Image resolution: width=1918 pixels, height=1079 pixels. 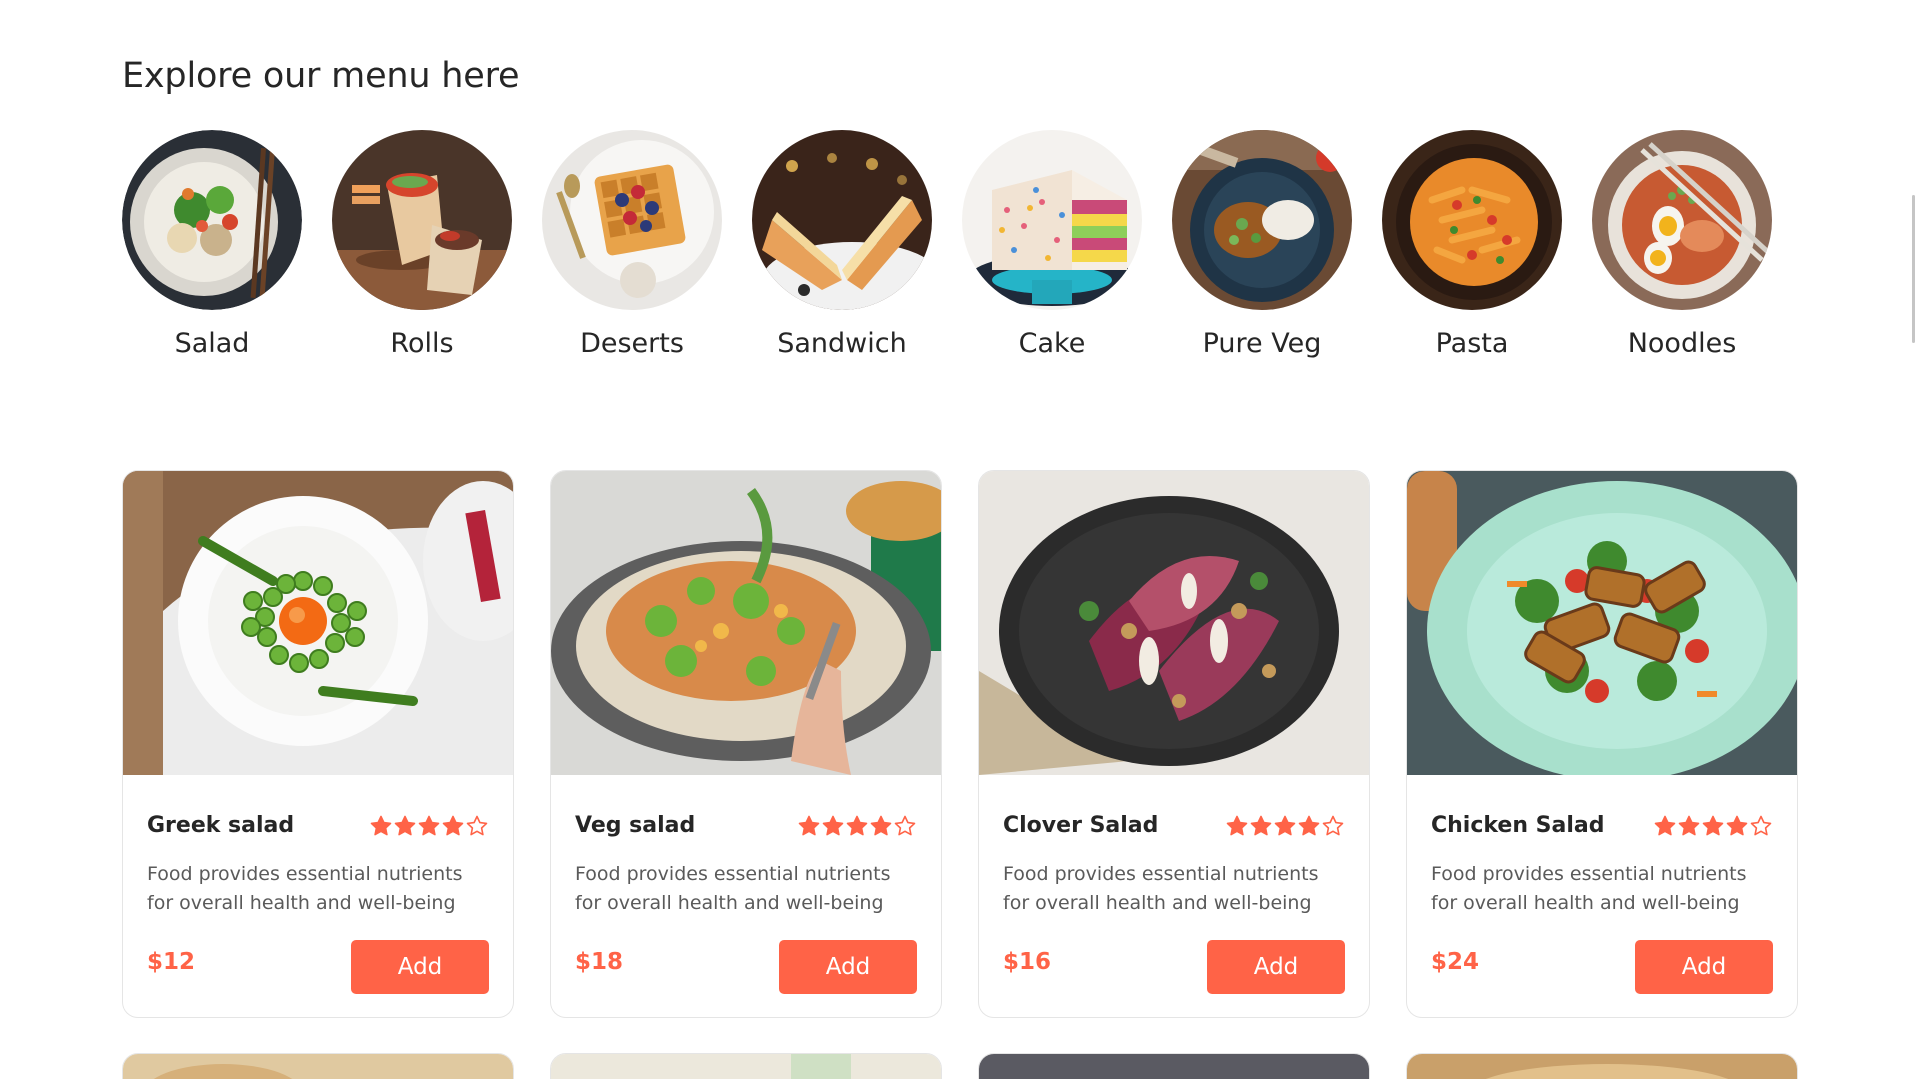 I want to click on category-pure-veg: Pure Veg, so click(x=1262, y=244).